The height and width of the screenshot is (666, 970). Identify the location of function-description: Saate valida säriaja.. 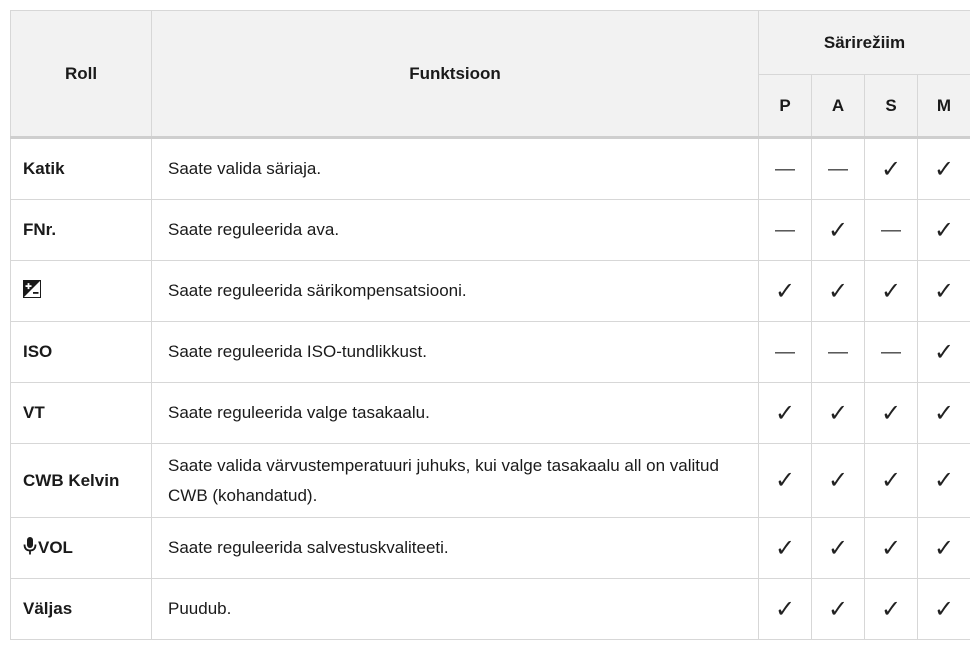
(455, 168).